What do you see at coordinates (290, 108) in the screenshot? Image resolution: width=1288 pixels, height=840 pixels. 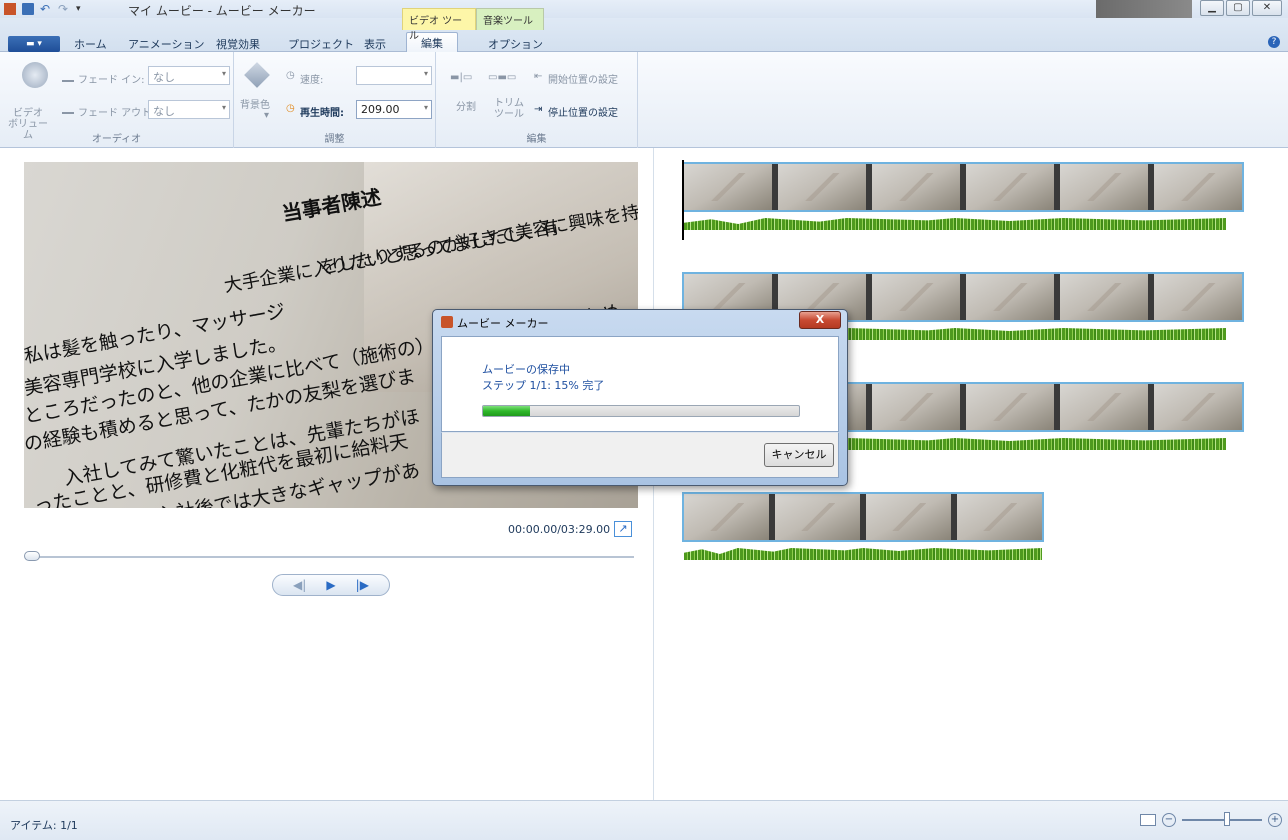 I see `duration-icon: ◷` at bounding box center [290, 108].